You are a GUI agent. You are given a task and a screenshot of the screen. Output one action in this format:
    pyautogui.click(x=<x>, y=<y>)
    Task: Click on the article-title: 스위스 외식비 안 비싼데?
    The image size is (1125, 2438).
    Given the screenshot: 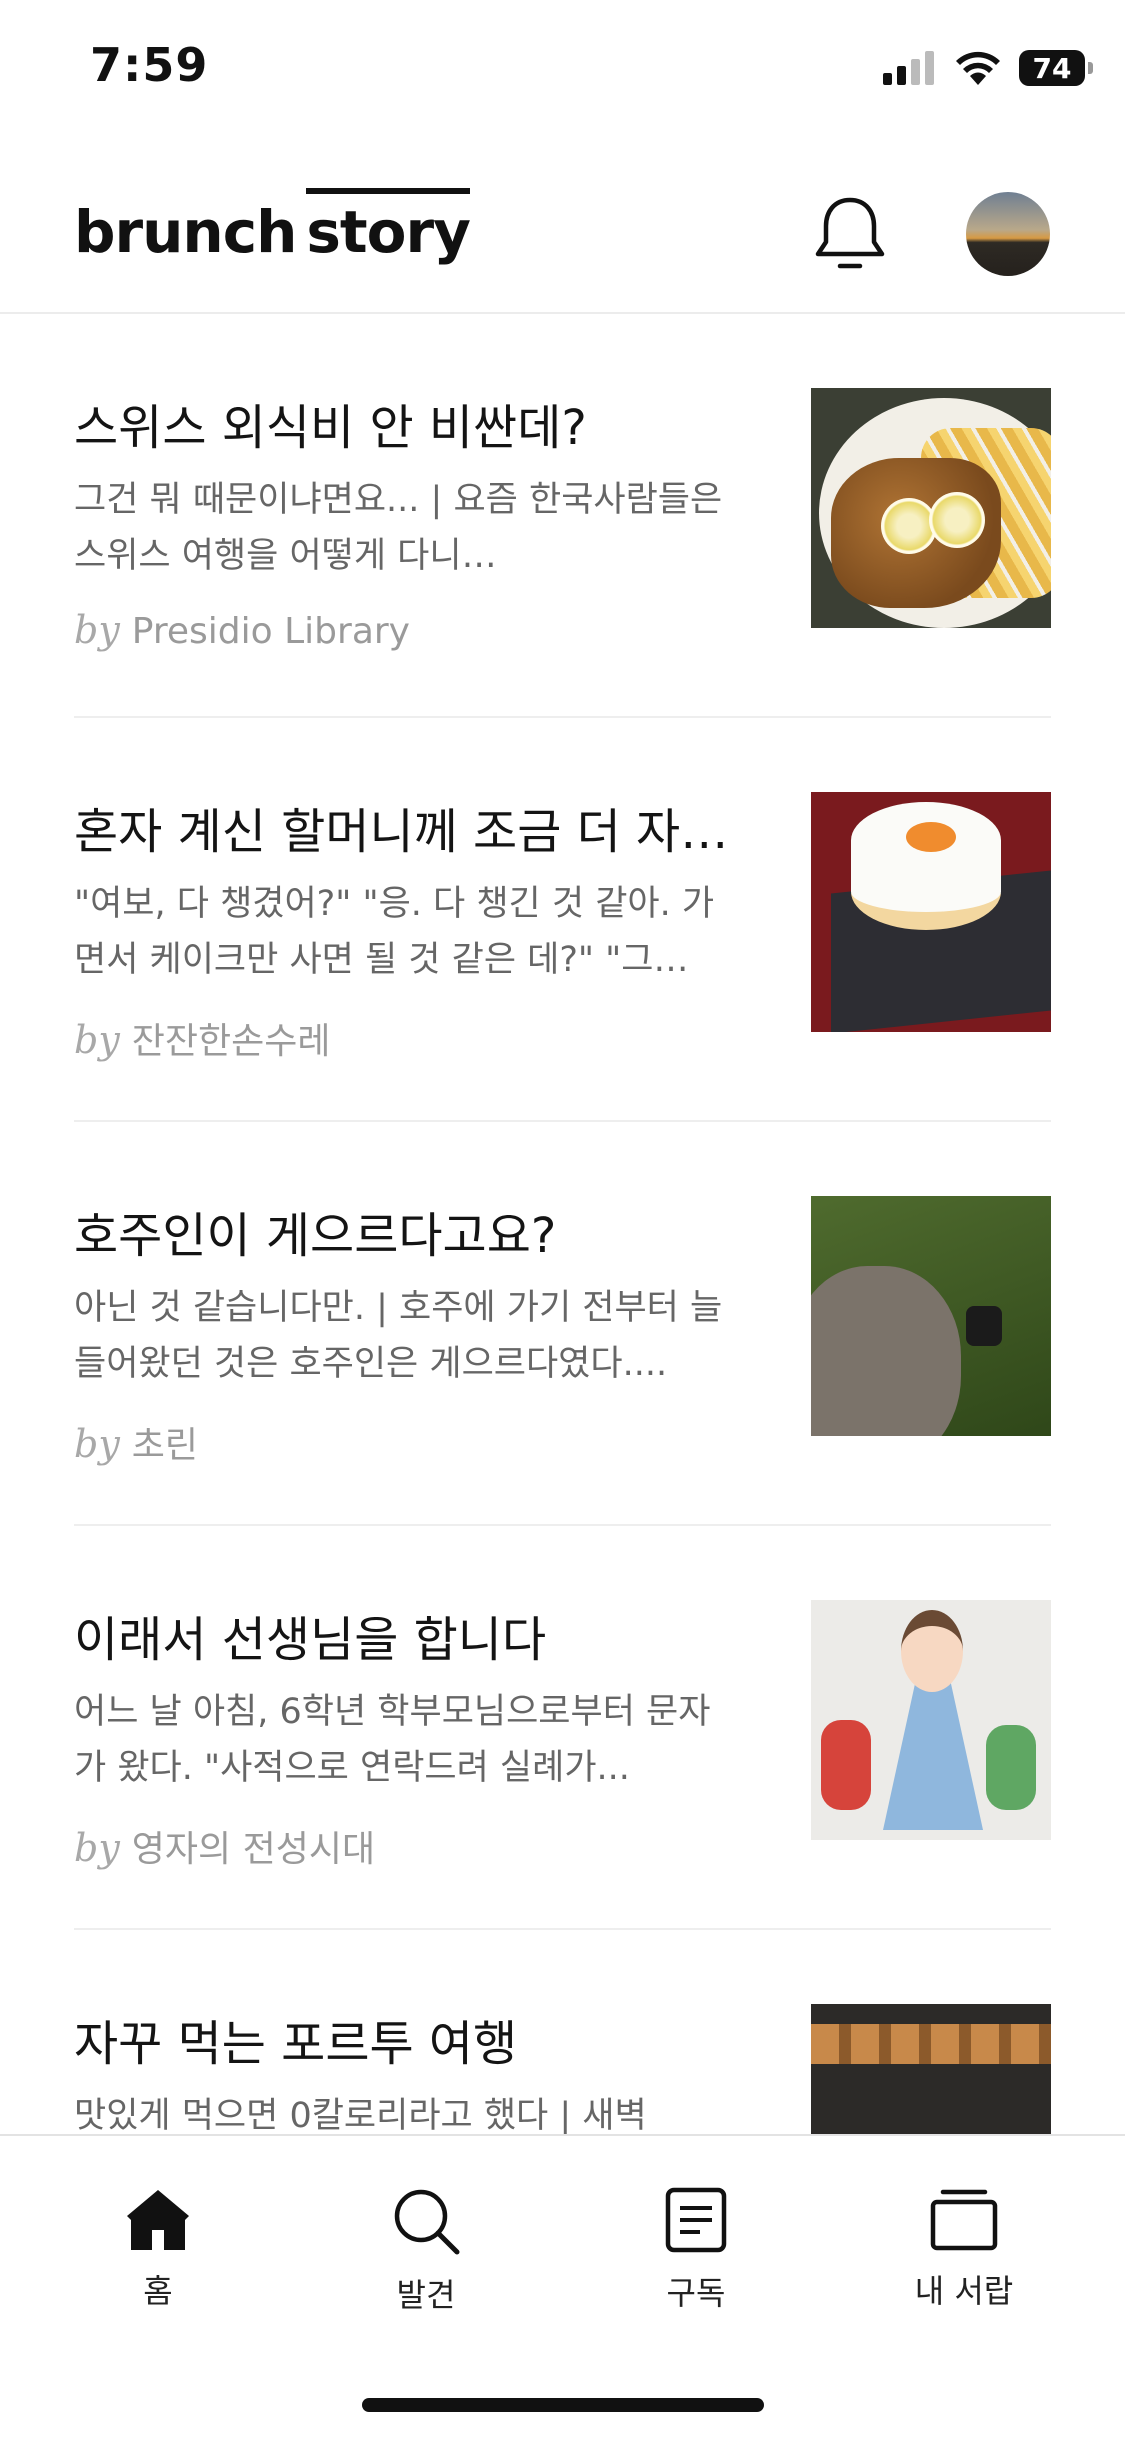 What is the action you would take?
    pyautogui.click(x=404, y=423)
    